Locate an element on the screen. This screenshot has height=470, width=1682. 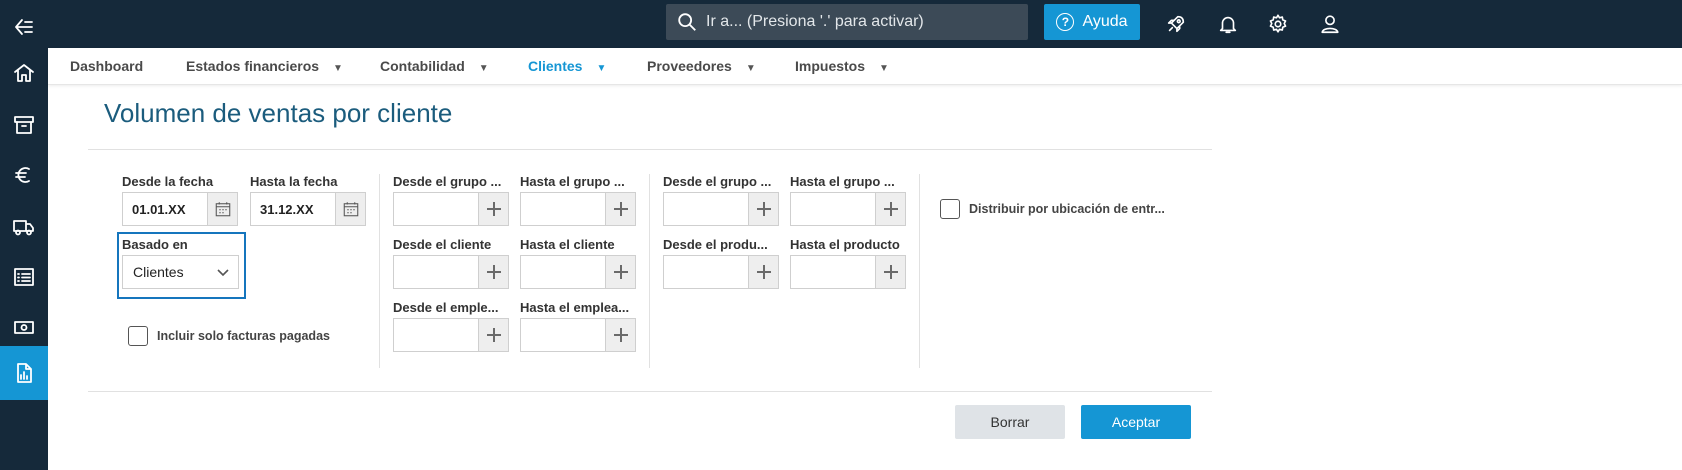
rail-finance-button is located at coordinates (24, 175).